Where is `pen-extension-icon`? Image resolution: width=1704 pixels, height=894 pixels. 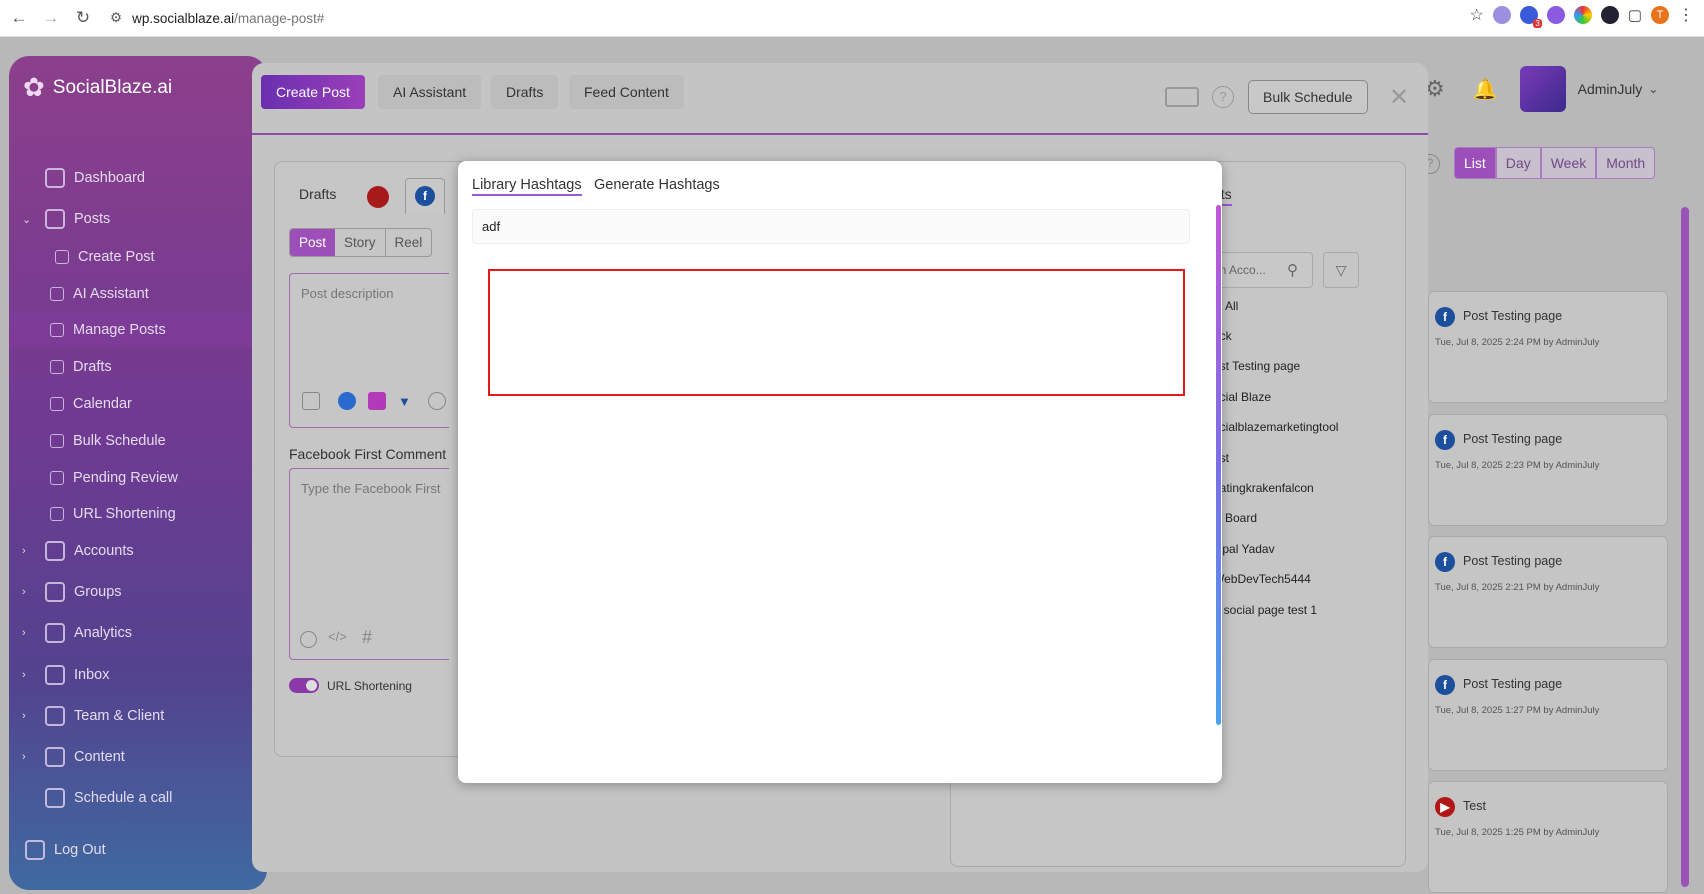
pen-extension-icon is located at coordinates (1555, 15).